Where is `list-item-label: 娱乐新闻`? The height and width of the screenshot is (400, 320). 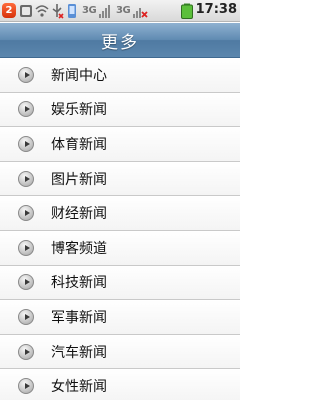 list-item-label: 娱乐新闻 is located at coordinates (79, 110).